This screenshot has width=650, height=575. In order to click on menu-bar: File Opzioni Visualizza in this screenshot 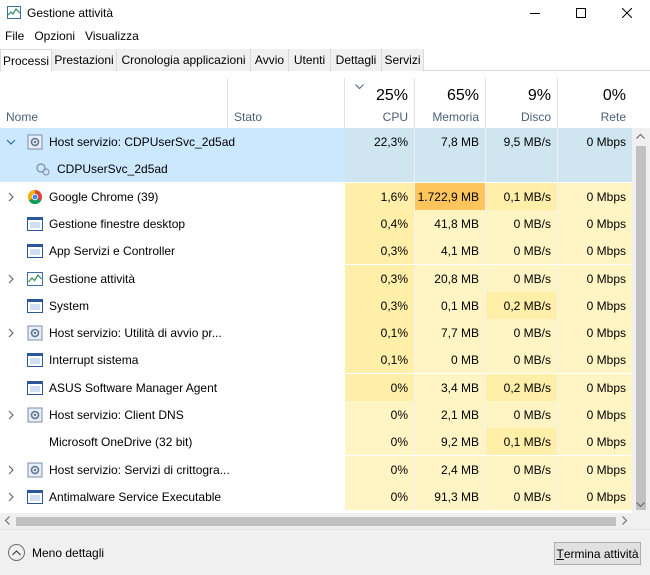, I will do `click(325, 36)`.